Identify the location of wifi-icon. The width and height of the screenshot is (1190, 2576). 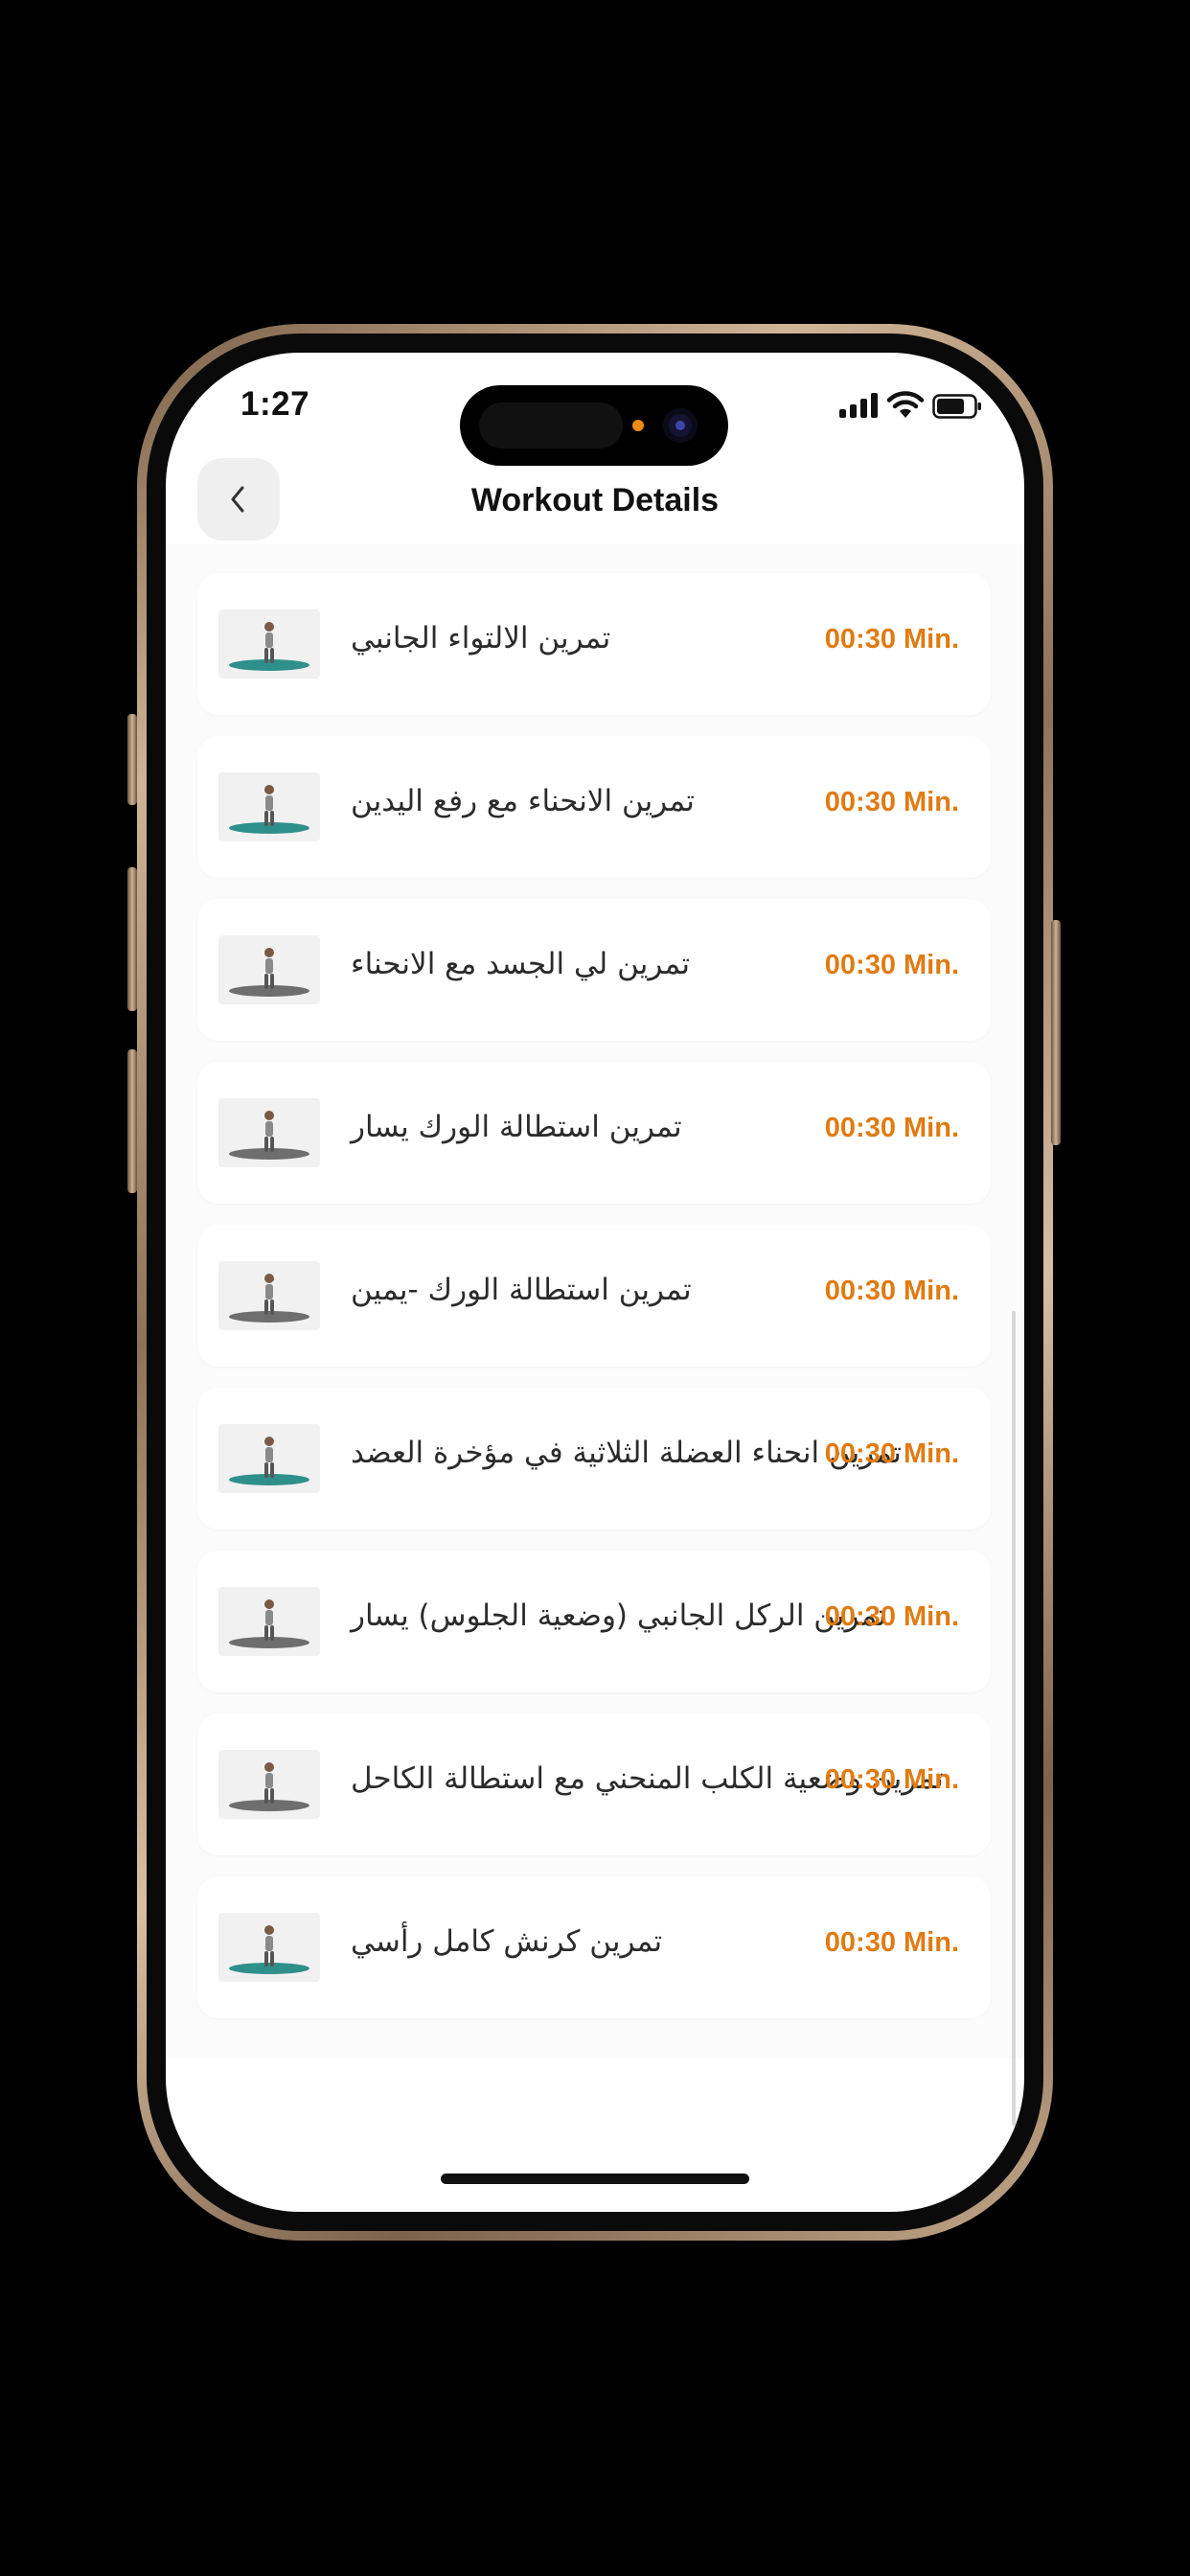
(905, 404).